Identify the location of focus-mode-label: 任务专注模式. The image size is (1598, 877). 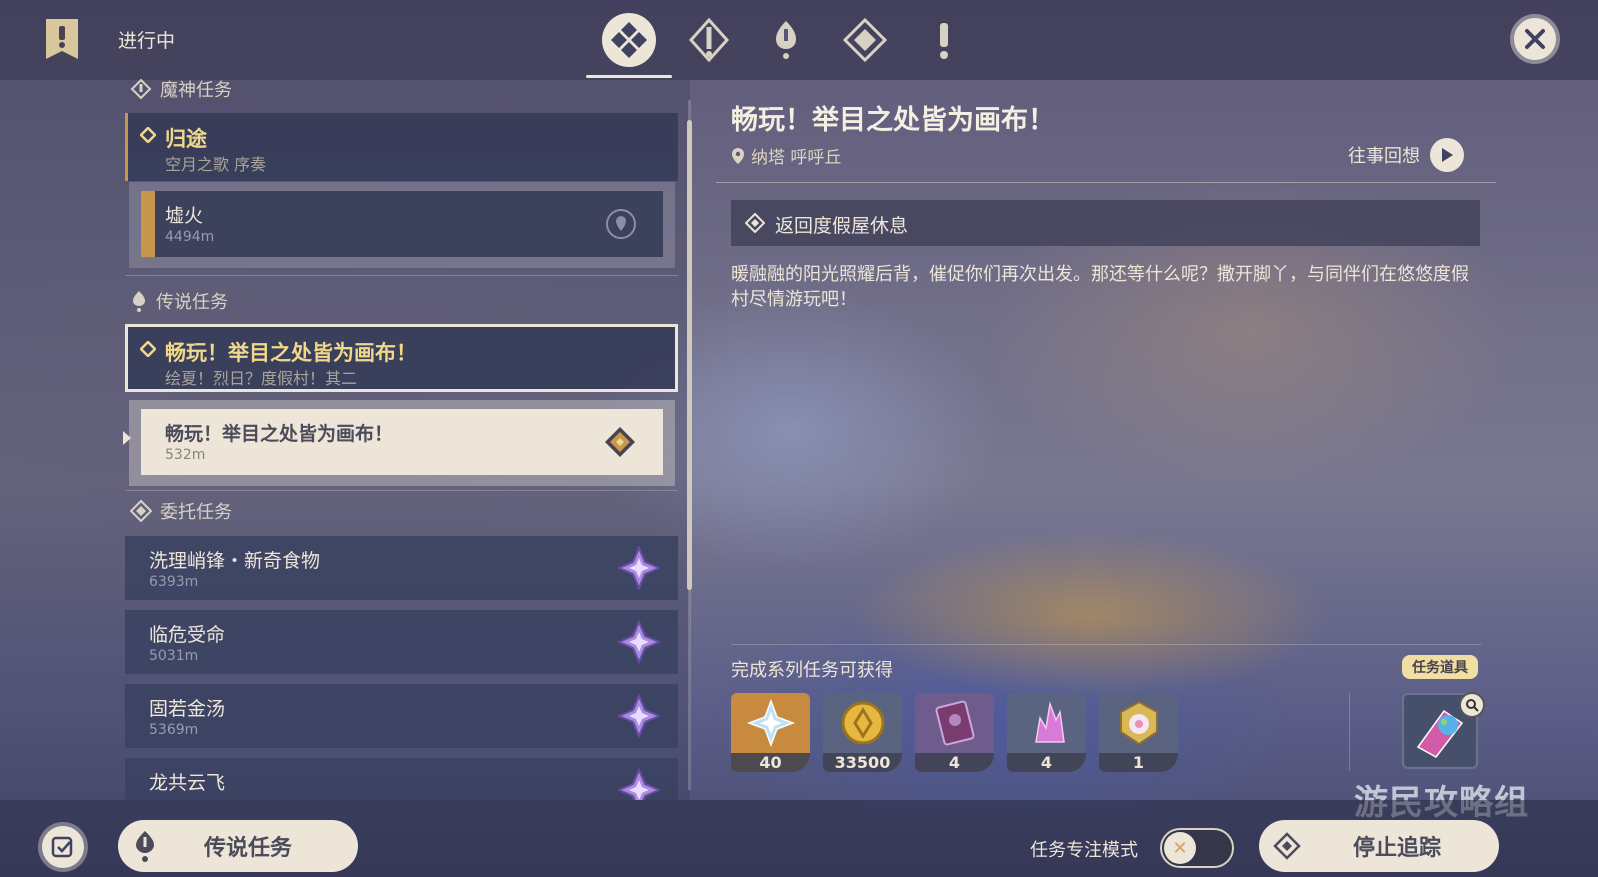
(1084, 850).